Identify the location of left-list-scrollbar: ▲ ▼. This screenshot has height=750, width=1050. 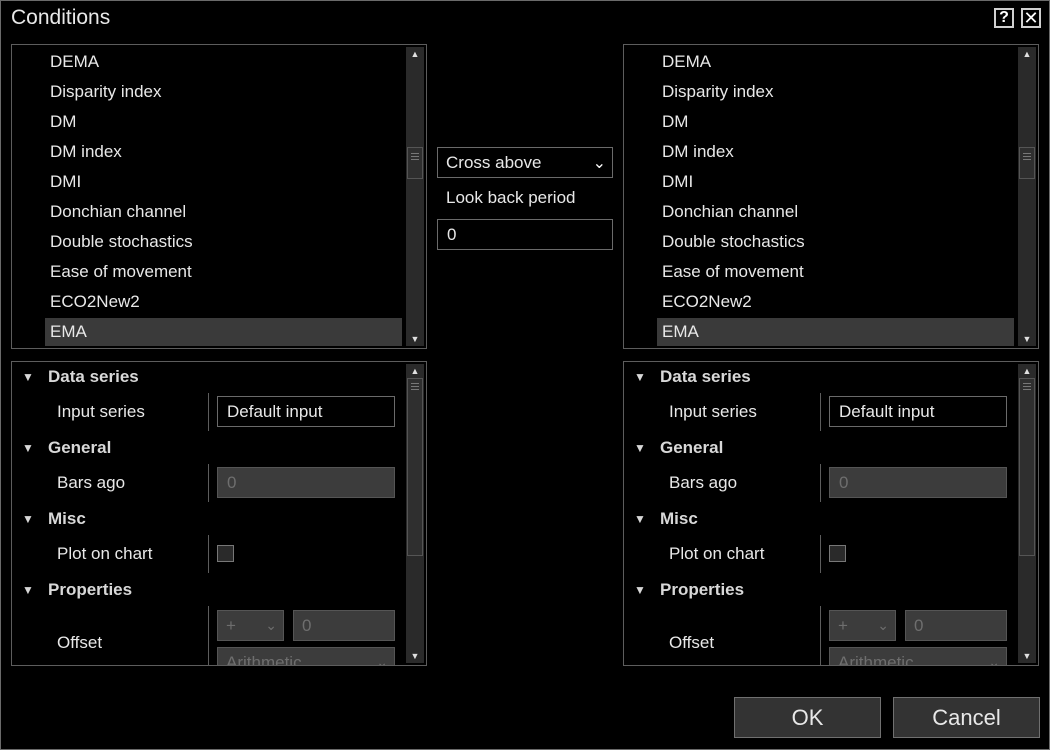
(415, 196).